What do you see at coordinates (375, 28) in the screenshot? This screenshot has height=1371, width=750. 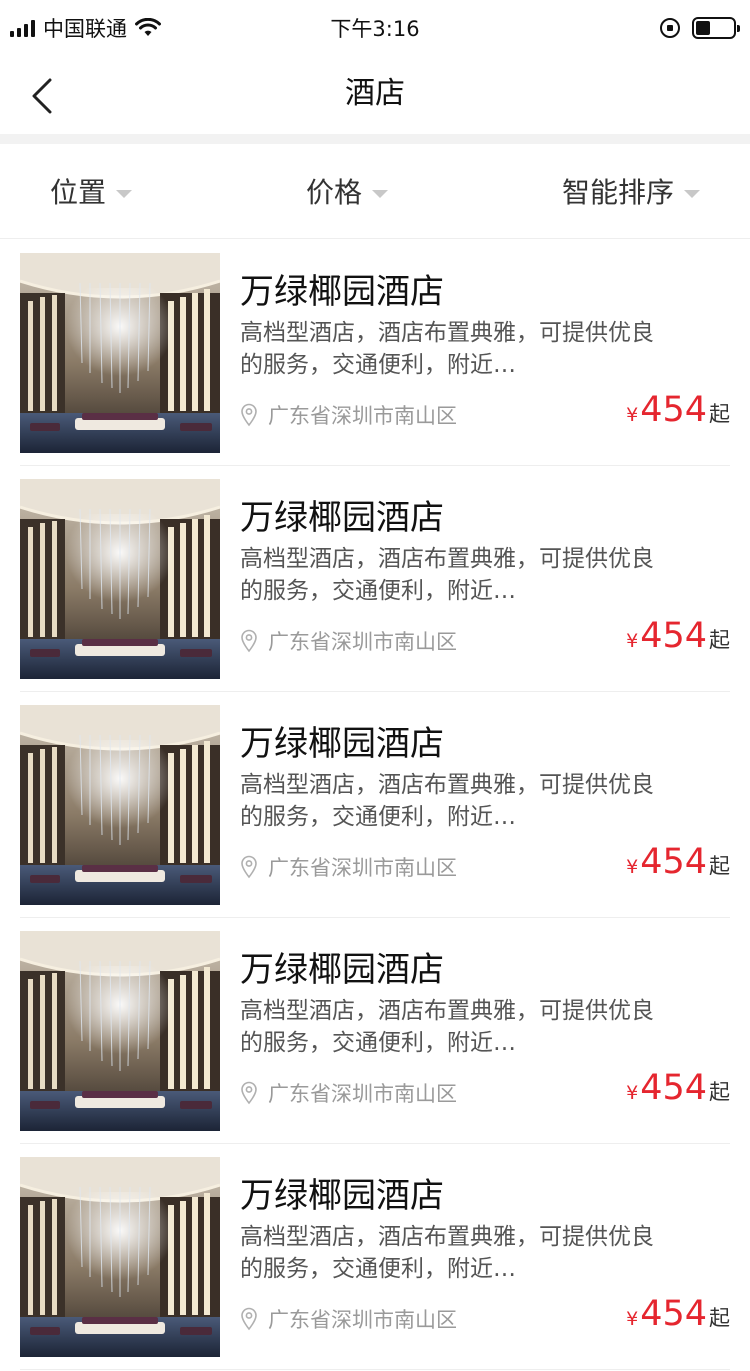 I see `status-bar: 中国联通 下午3:16` at bounding box center [375, 28].